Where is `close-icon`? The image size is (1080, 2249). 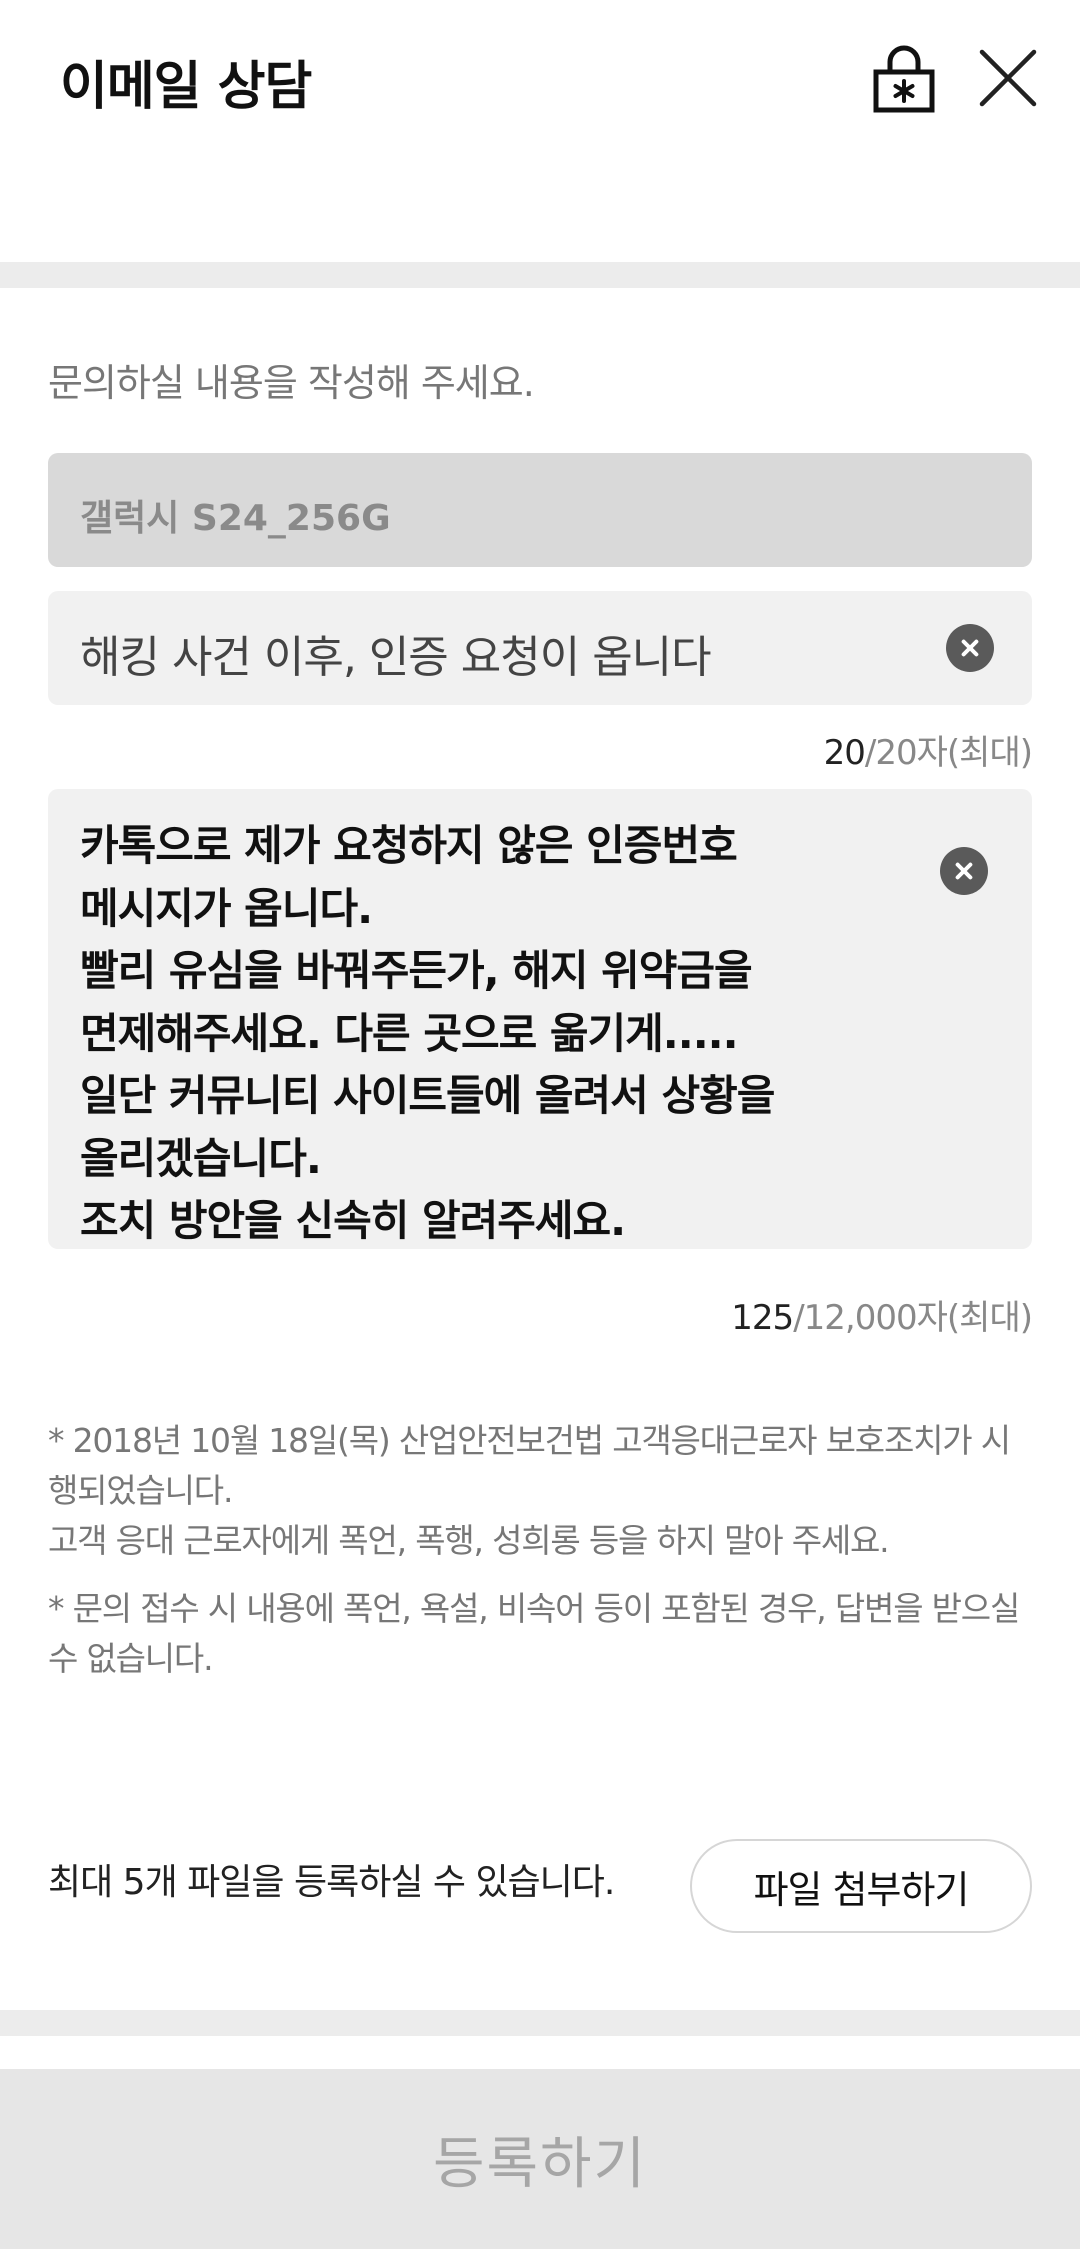 close-icon is located at coordinates (1008, 78).